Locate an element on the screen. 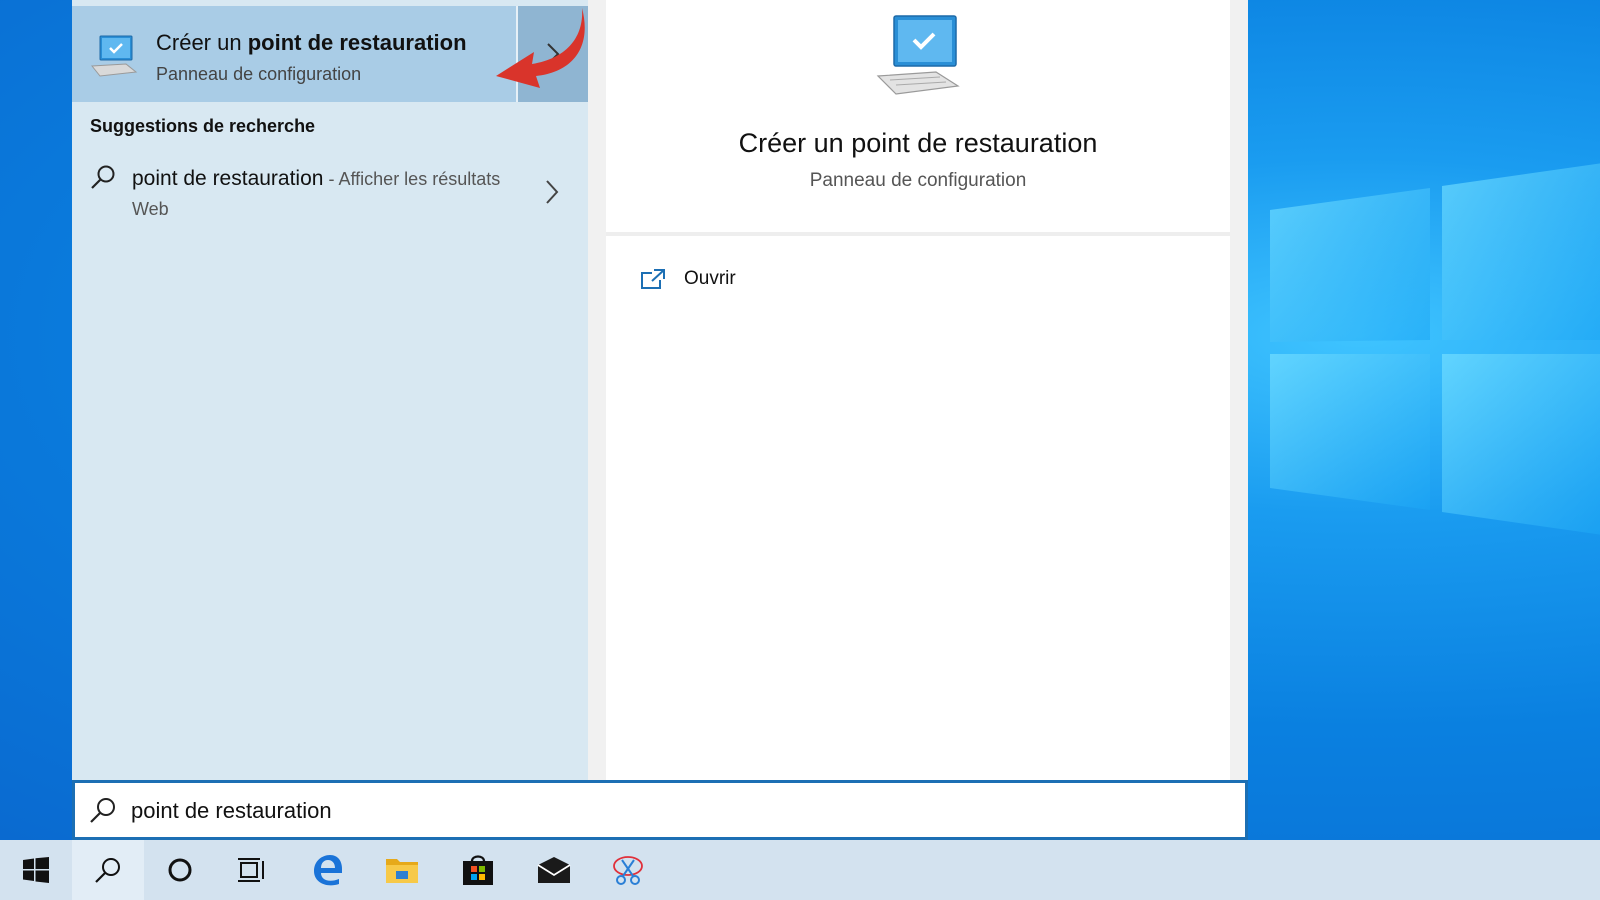  divider is located at coordinates (918, 234).